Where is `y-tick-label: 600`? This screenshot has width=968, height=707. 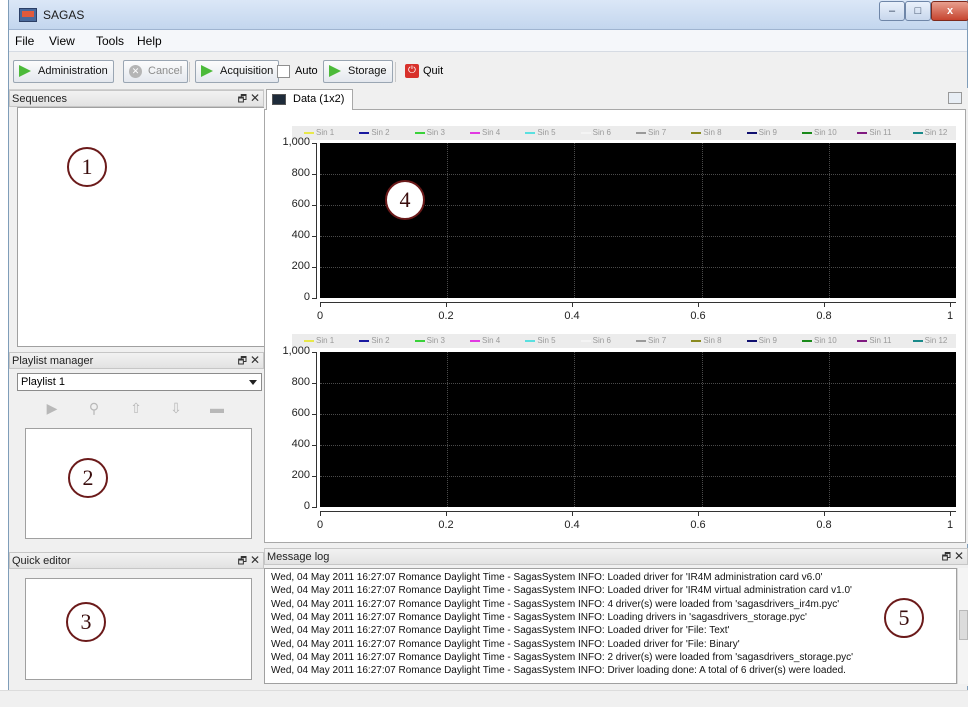 y-tick-label: 600 is located at coordinates (300, 413).